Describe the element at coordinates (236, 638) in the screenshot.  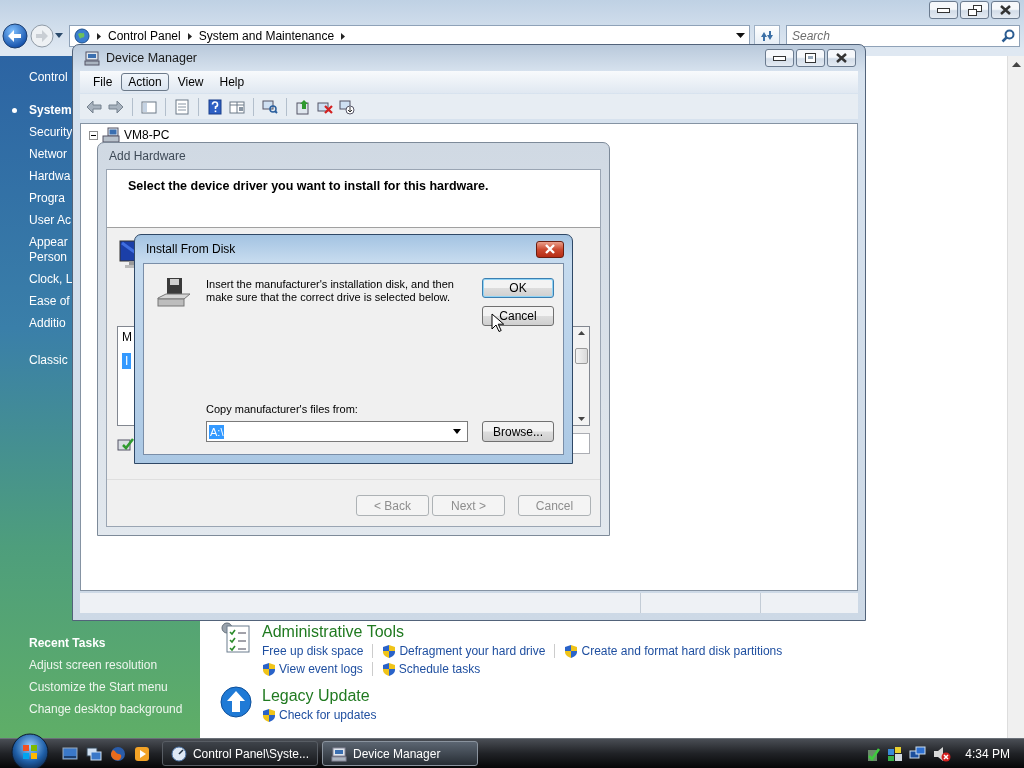
I see `checklist-icon` at that location.